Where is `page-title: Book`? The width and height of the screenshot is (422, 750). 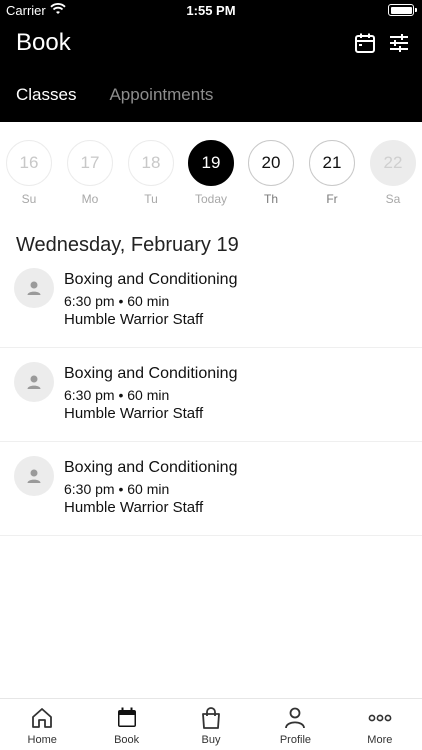 page-title: Book is located at coordinates (43, 42).